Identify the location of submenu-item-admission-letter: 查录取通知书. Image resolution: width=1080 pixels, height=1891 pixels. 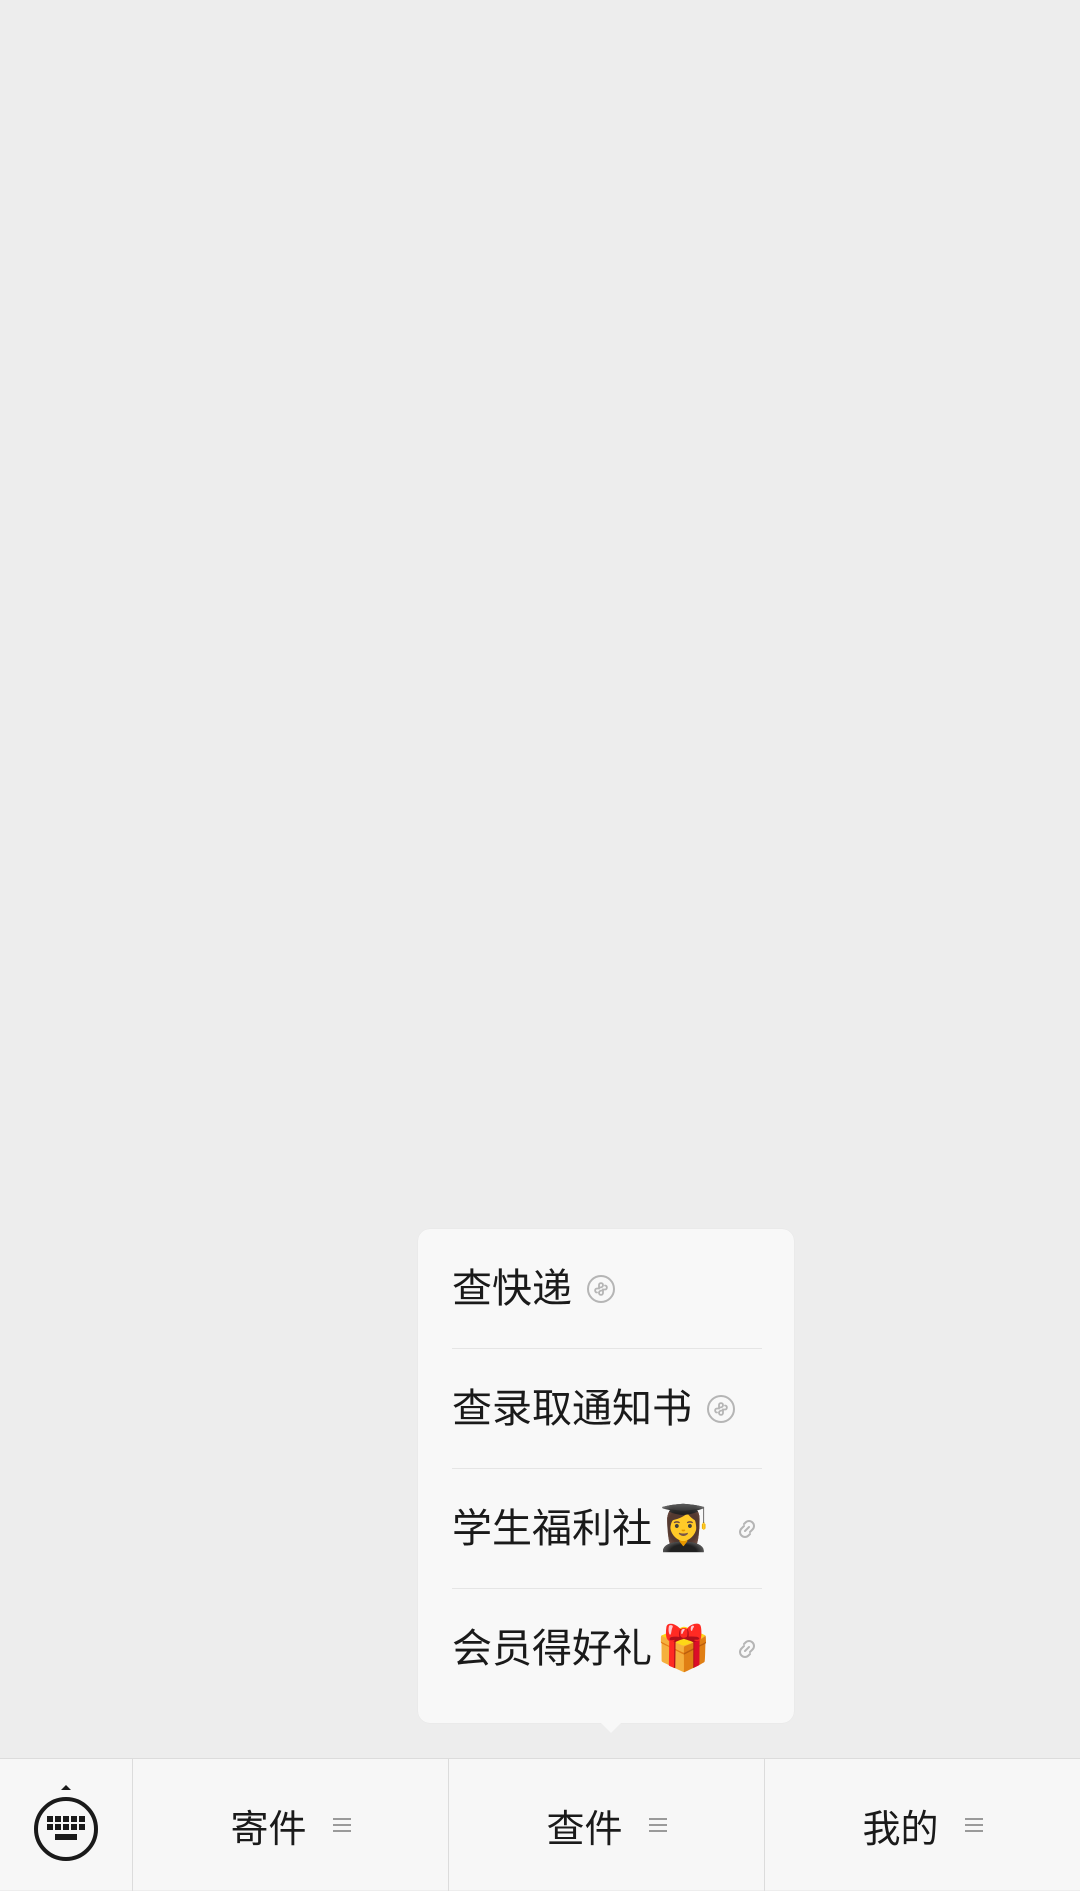
(607, 1409).